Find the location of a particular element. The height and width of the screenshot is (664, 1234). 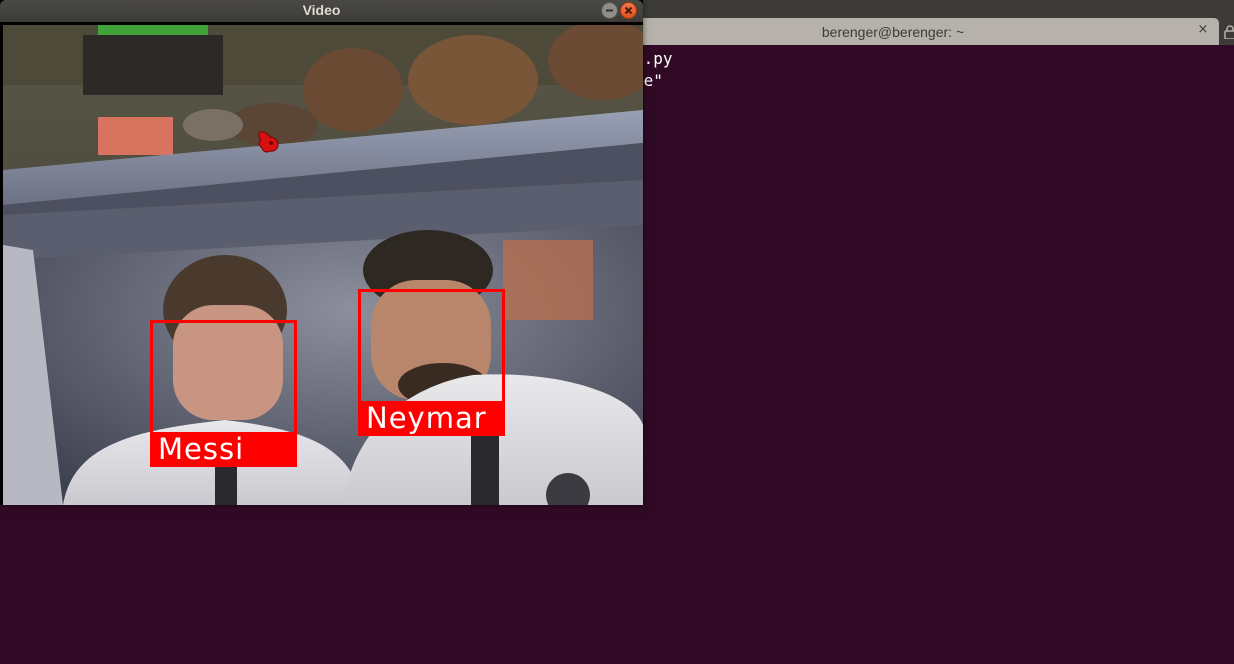

mouse-cursor-icon is located at coordinates (268, 142).